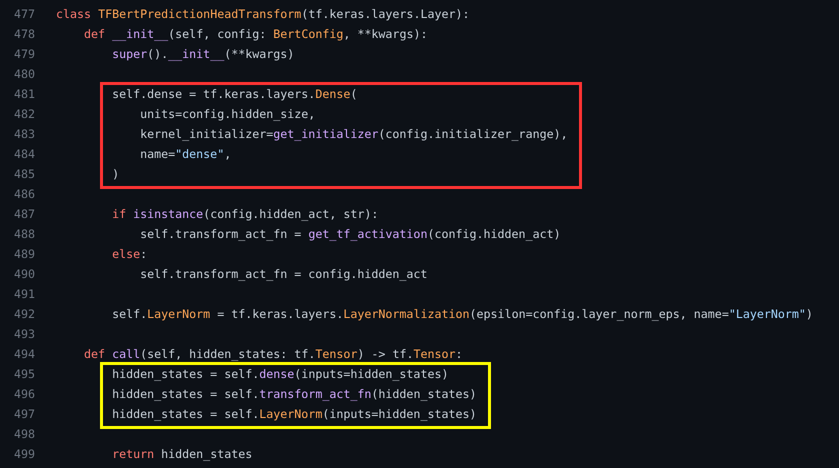 This screenshot has height=468, width=839. Describe the element at coordinates (115, 174) in the screenshot. I see `code-line: )` at that location.